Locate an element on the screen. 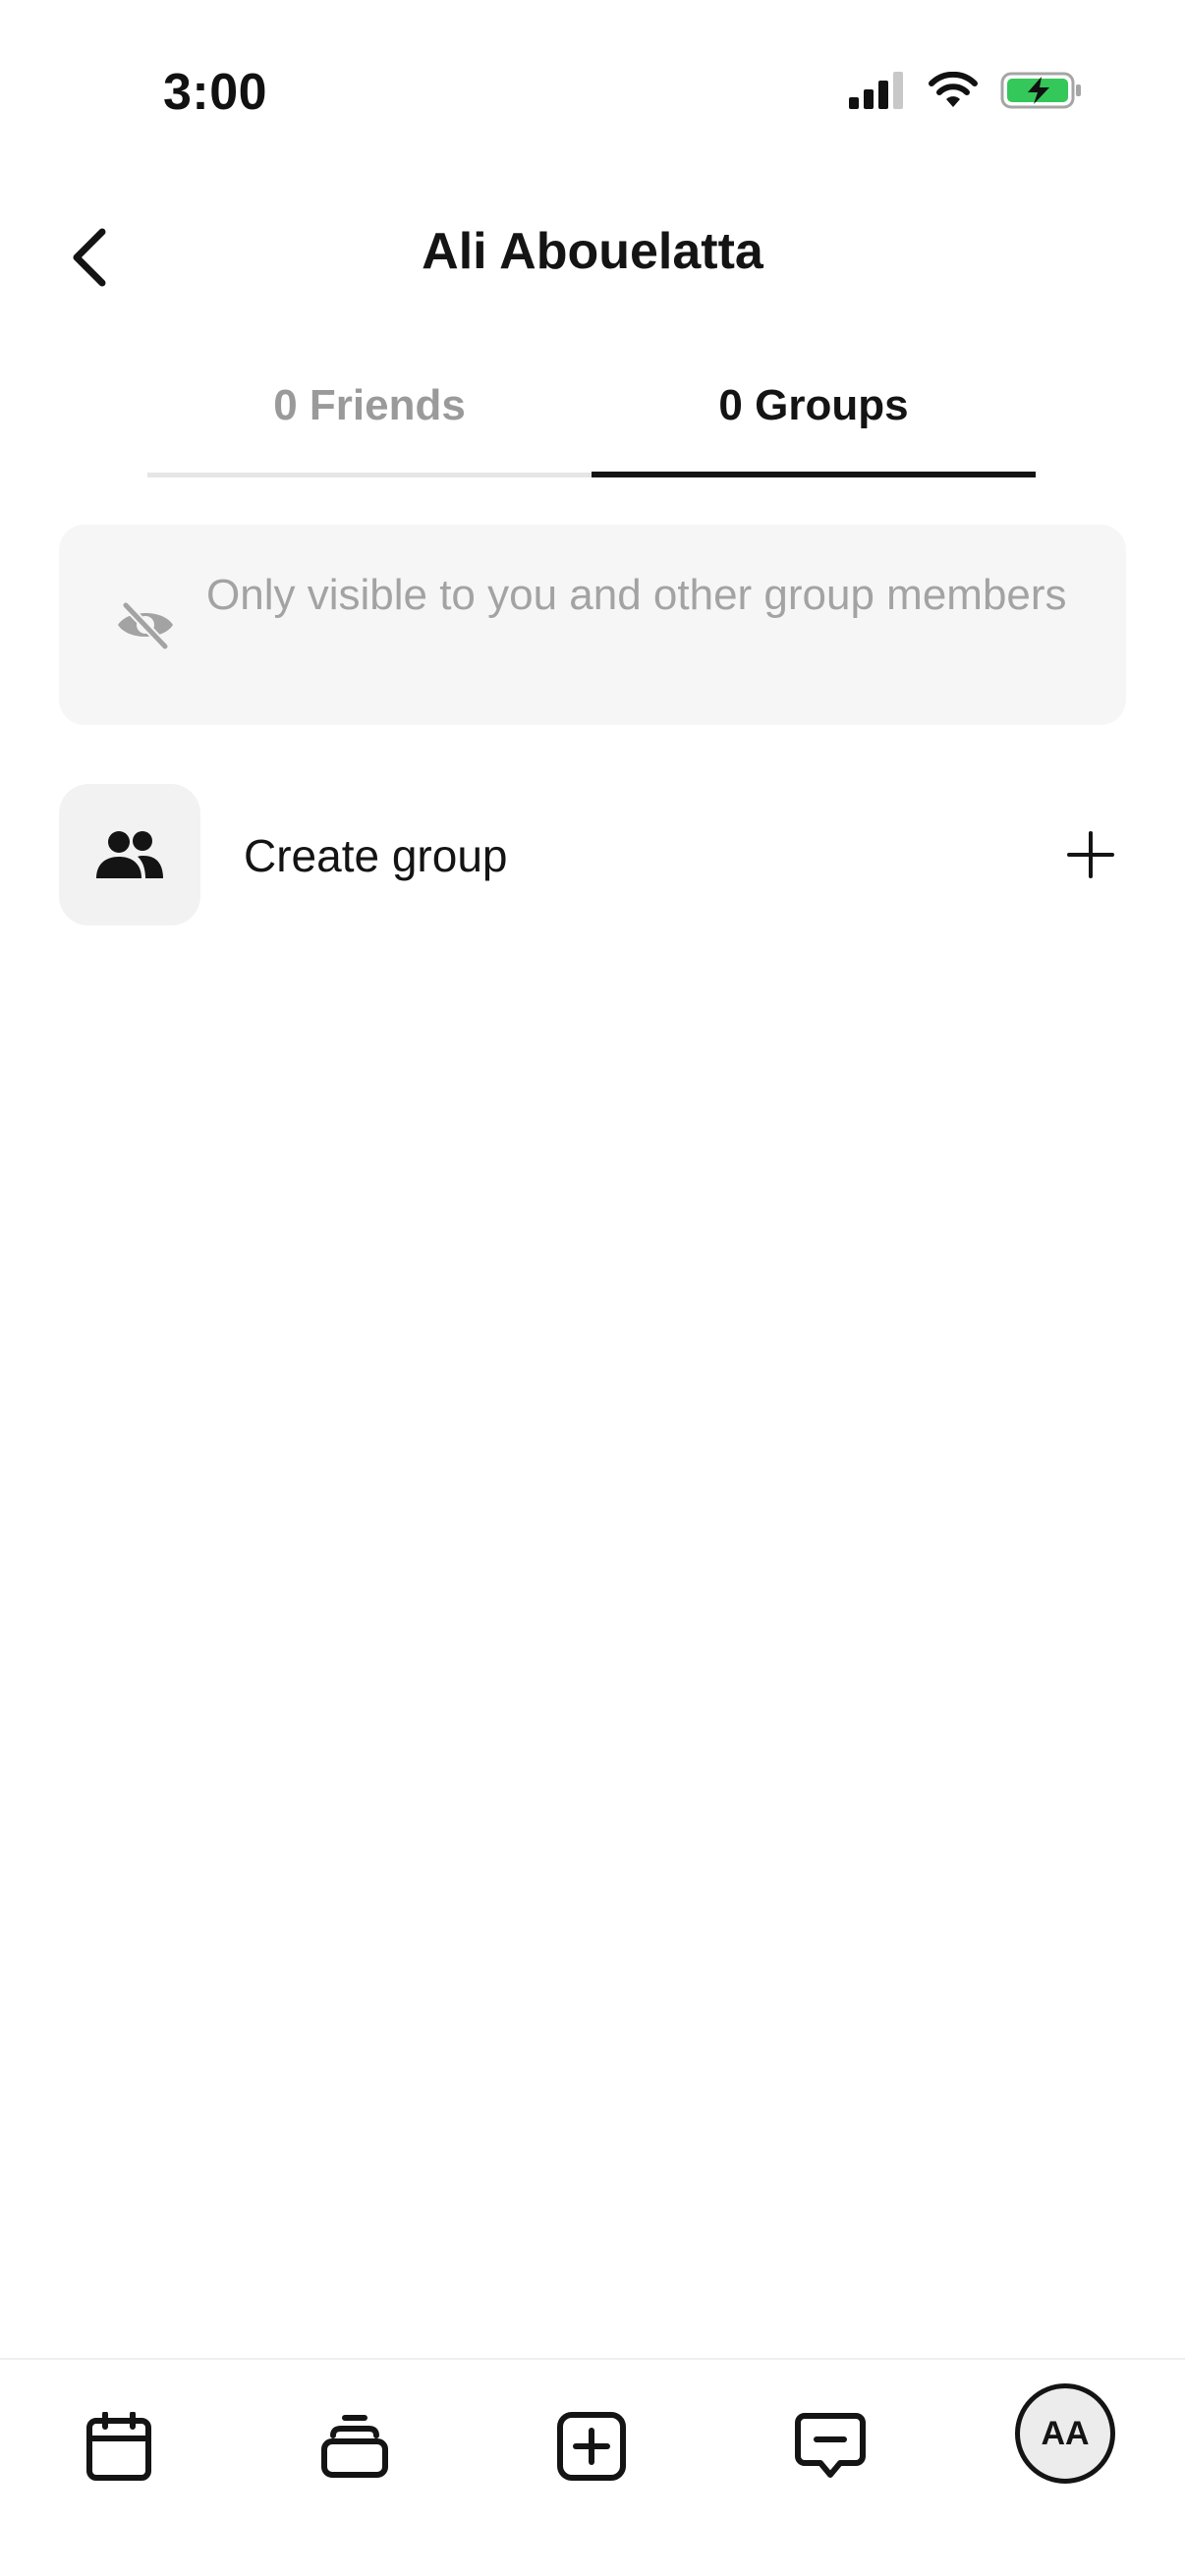 Image resolution: width=1185 pixels, height=2576 pixels. create-group-plus-button is located at coordinates (1091, 854).